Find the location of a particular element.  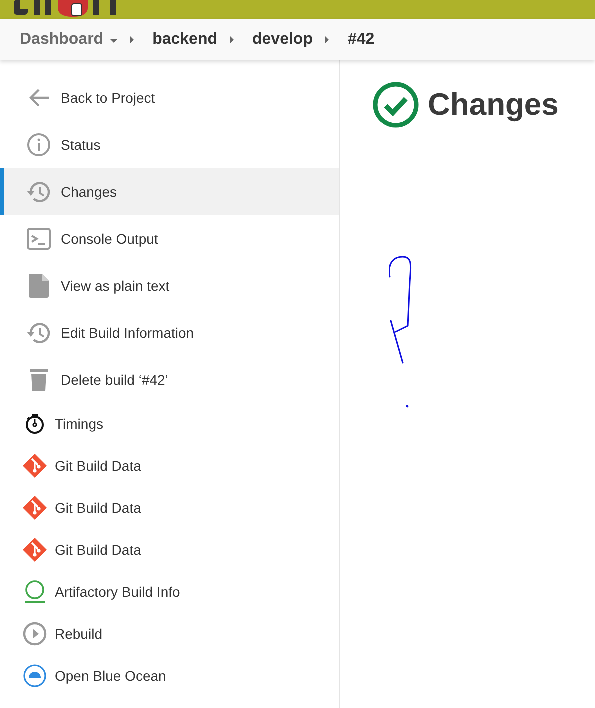

sidebar-item: Status is located at coordinates (169, 144).